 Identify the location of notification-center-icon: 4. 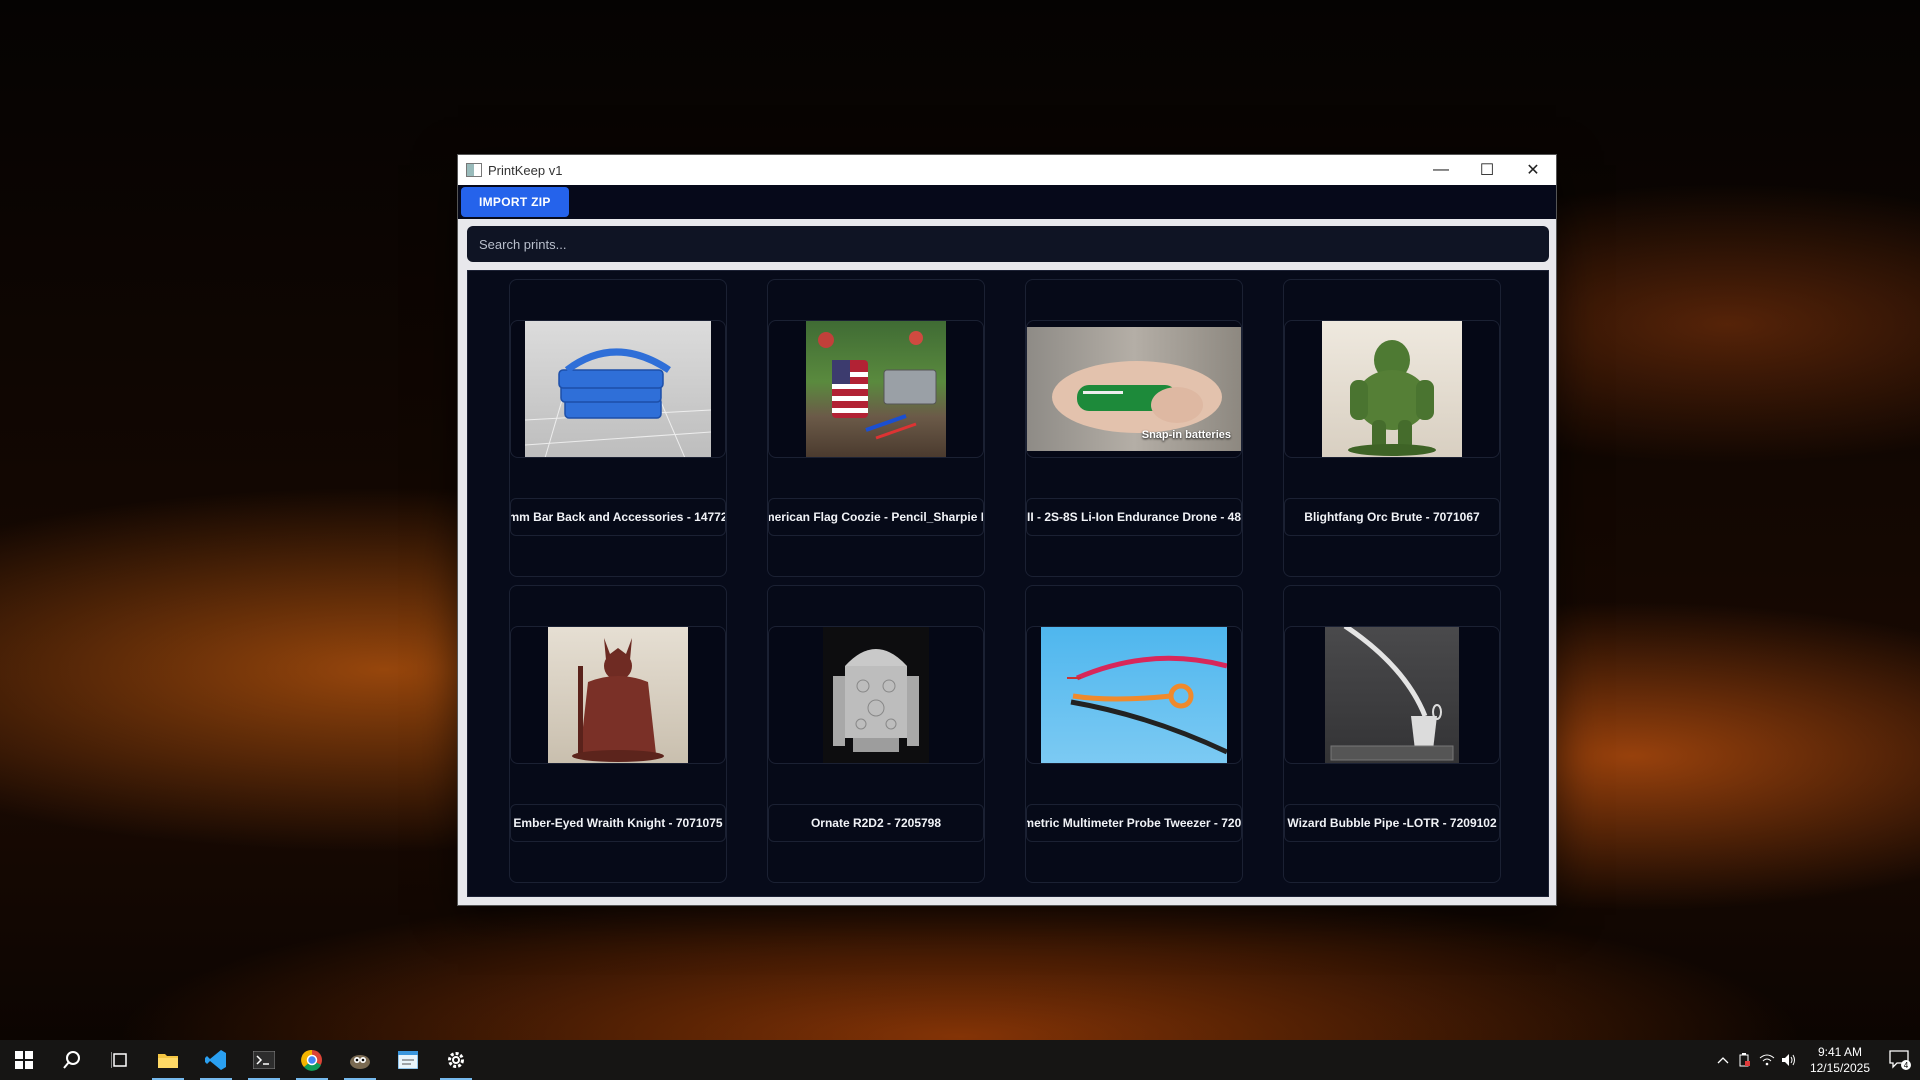
(1900, 1060).